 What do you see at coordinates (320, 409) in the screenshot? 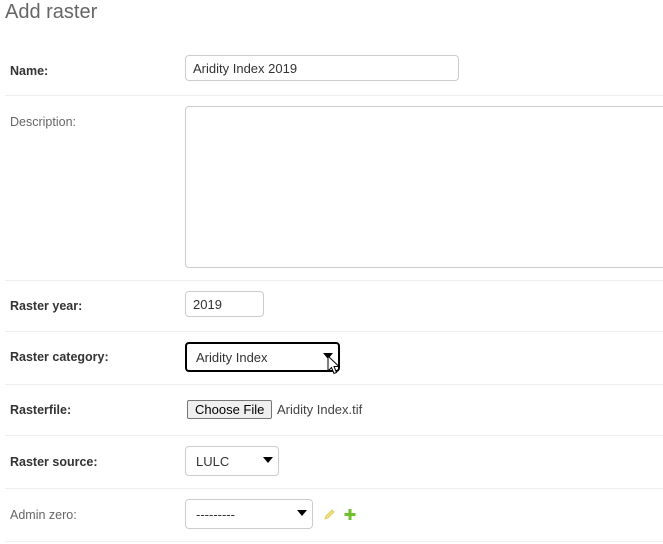
I see `file-name: Aridity Index.tif` at bounding box center [320, 409].